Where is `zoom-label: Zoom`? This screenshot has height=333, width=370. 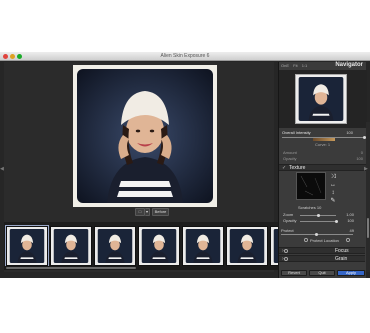
zoom-label: Zoom is located at coordinates (288, 214).